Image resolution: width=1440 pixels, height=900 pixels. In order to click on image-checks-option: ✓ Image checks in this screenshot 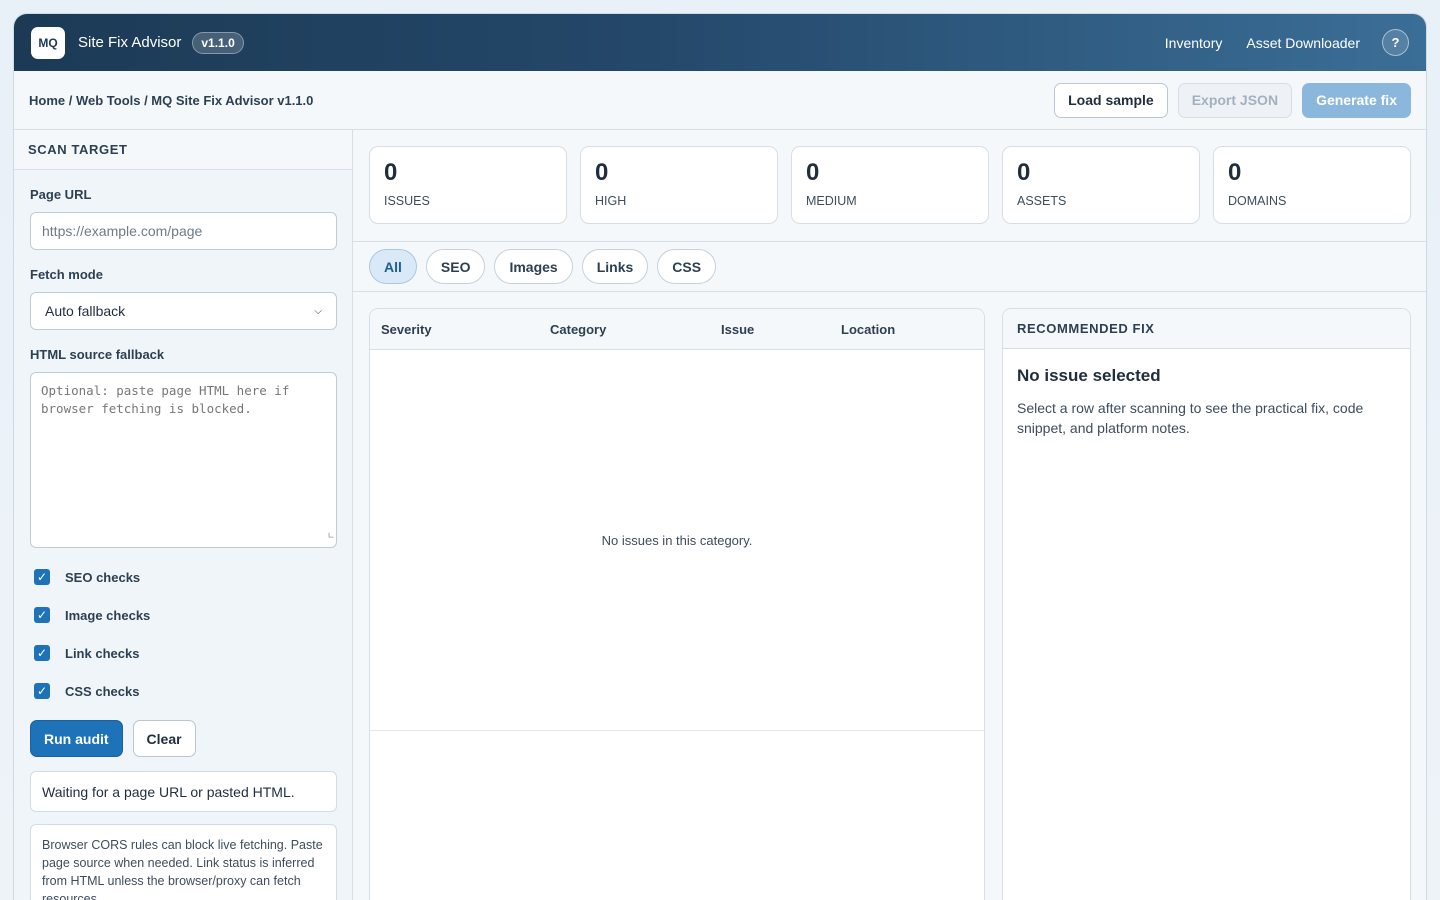, I will do `click(183, 615)`.